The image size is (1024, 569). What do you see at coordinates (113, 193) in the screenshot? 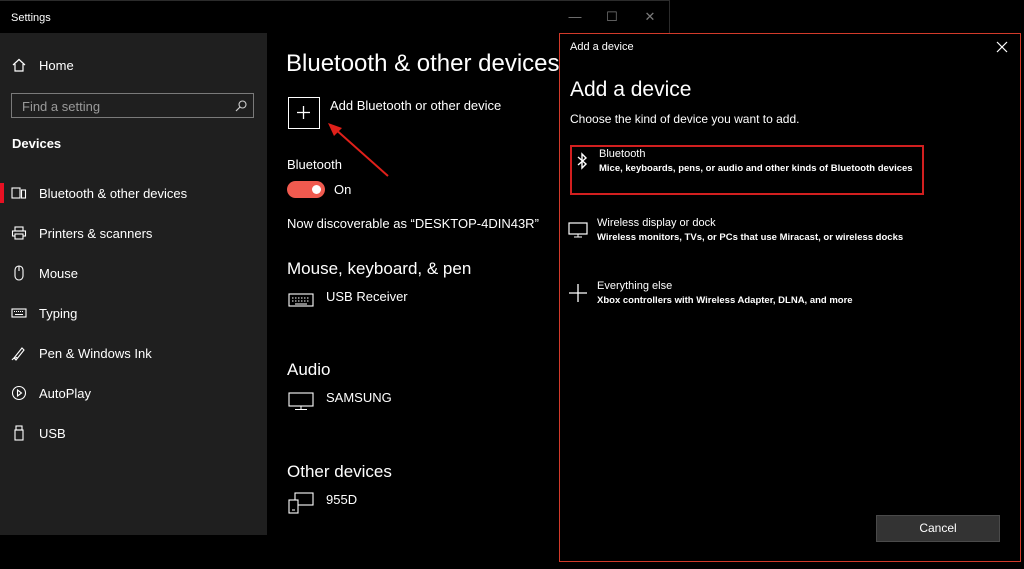
I see `sidebar-item-label: Bluetooth & other devices` at bounding box center [113, 193].